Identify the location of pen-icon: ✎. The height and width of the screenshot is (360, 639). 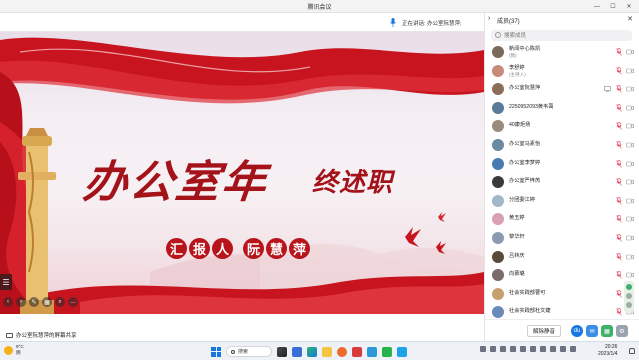
(34, 302).